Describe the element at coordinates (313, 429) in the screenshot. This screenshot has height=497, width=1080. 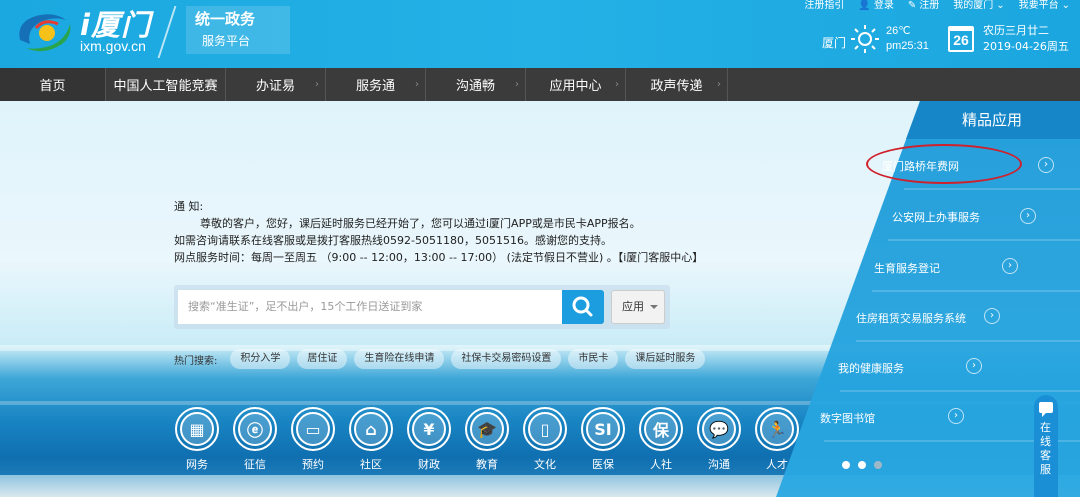
I see `card-icon: ▭` at that location.